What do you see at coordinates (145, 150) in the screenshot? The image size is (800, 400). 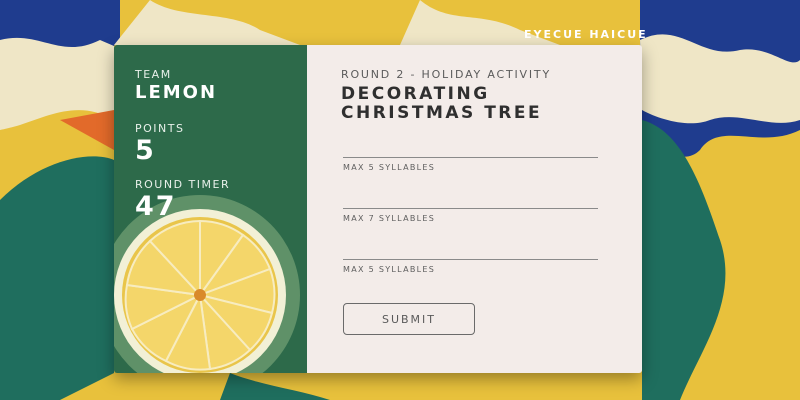 I see `points-value: 5` at bounding box center [145, 150].